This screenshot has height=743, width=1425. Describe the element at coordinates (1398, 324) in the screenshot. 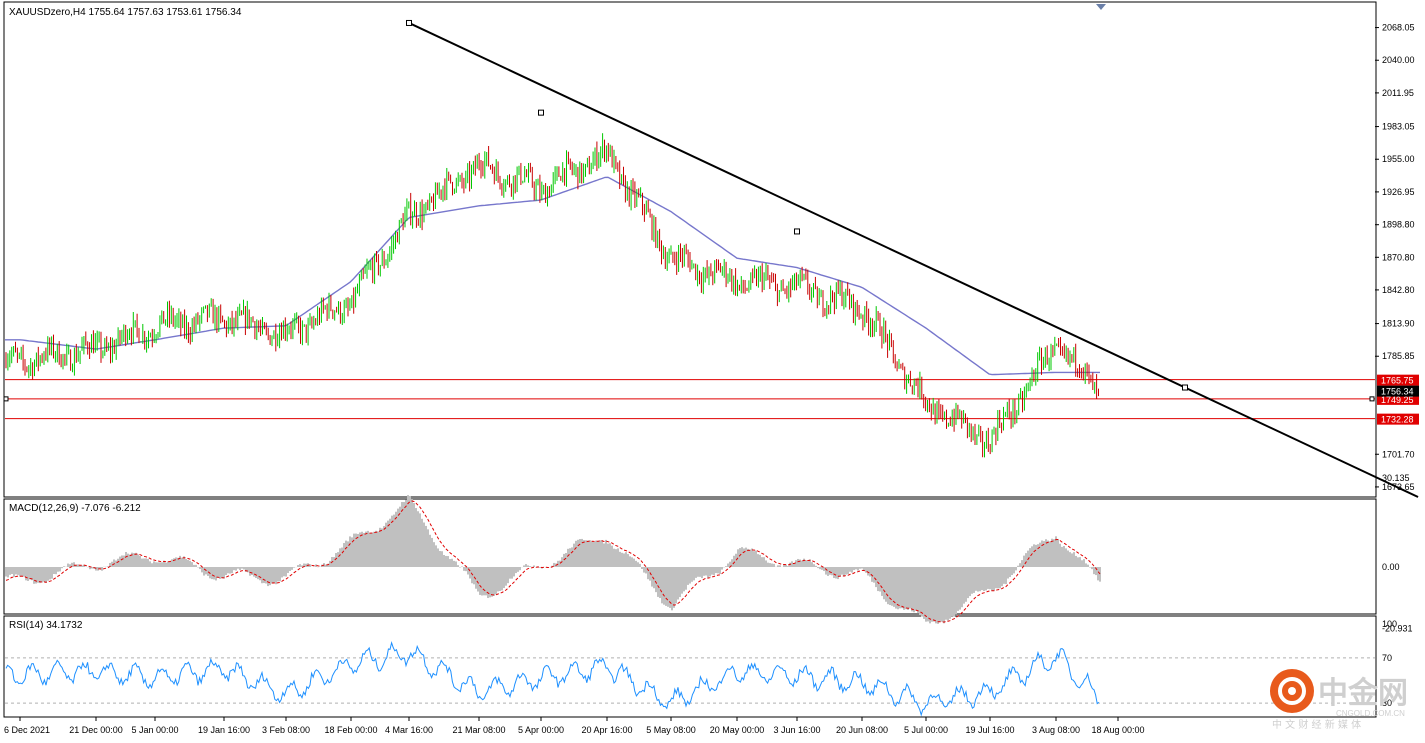

I see `price-tick-label: 1813.90` at that location.